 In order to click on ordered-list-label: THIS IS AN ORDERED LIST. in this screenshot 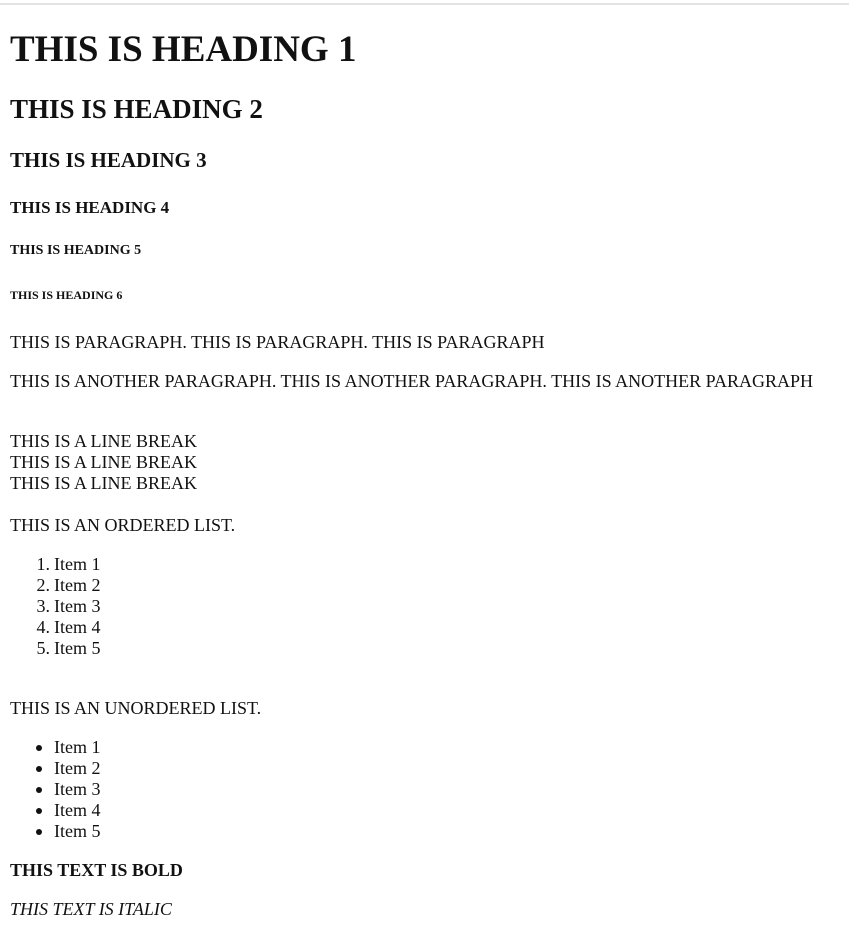, I will do `click(123, 525)`.